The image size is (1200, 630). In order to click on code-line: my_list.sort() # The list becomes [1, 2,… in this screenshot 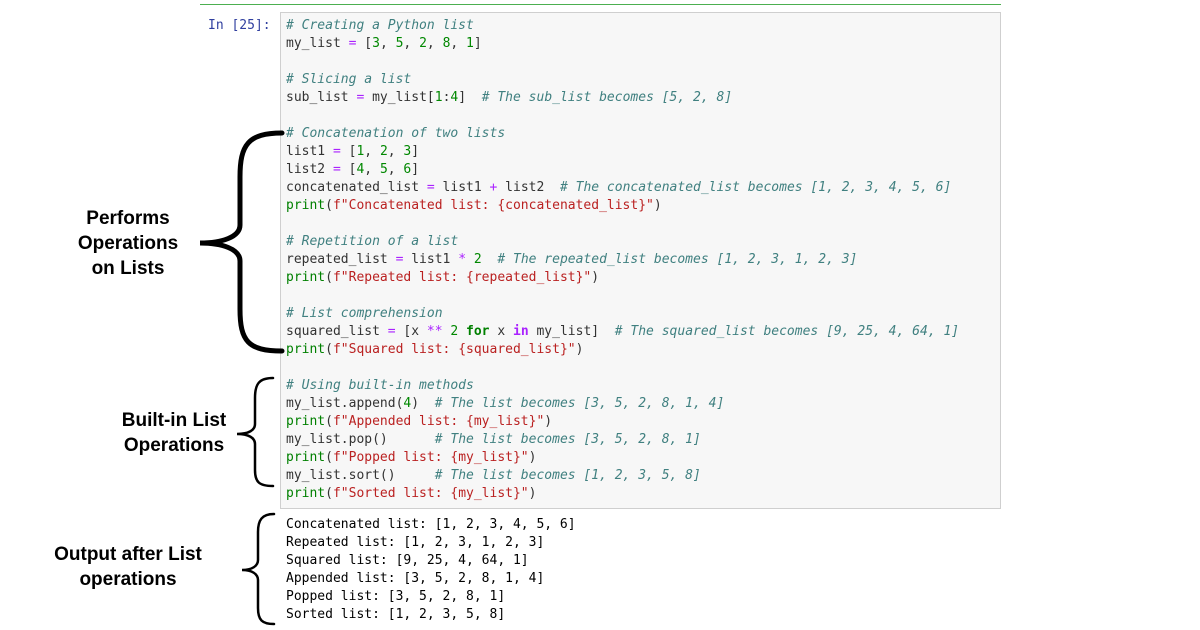, I will do `click(493, 475)`.